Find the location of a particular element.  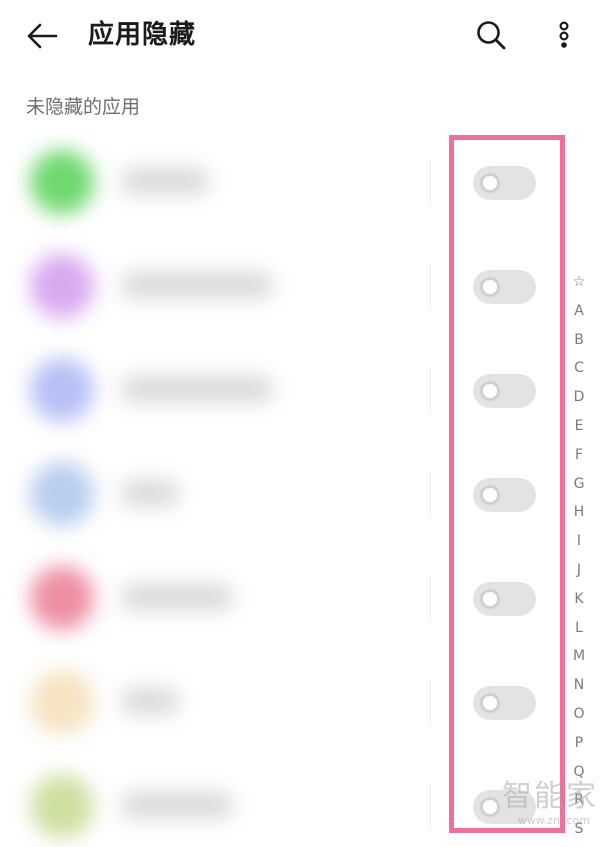

index-letter-o: O is located at coordinates (579, 714).